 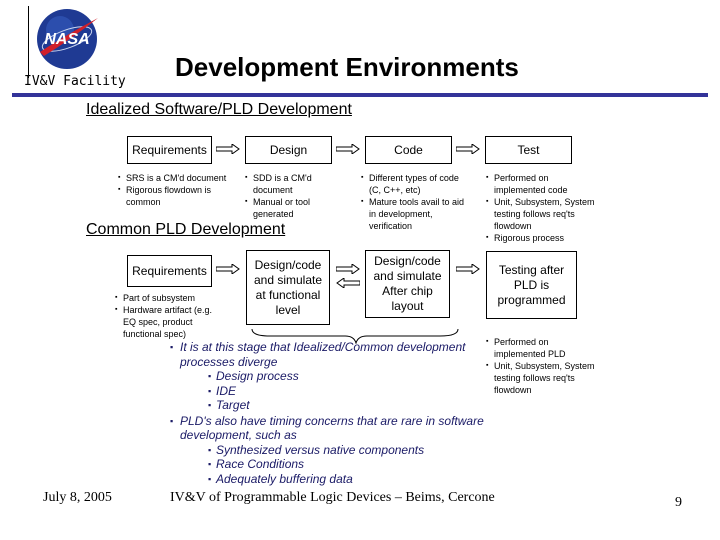 I want to click on box-label: Code, so click(x=408, y=149).